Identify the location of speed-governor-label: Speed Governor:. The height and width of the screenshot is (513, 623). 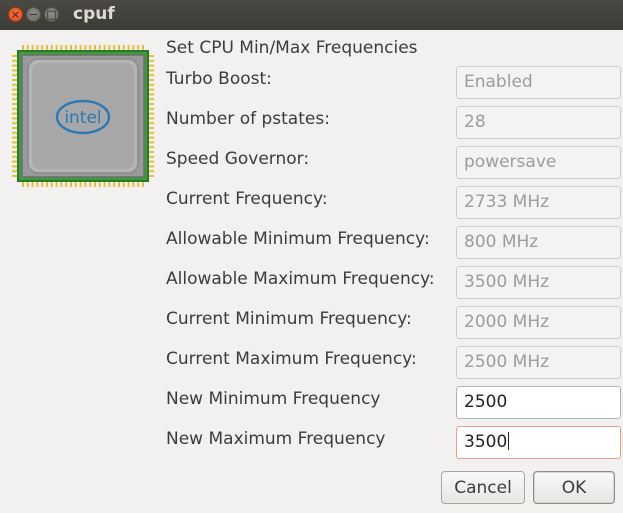
(238, 159).